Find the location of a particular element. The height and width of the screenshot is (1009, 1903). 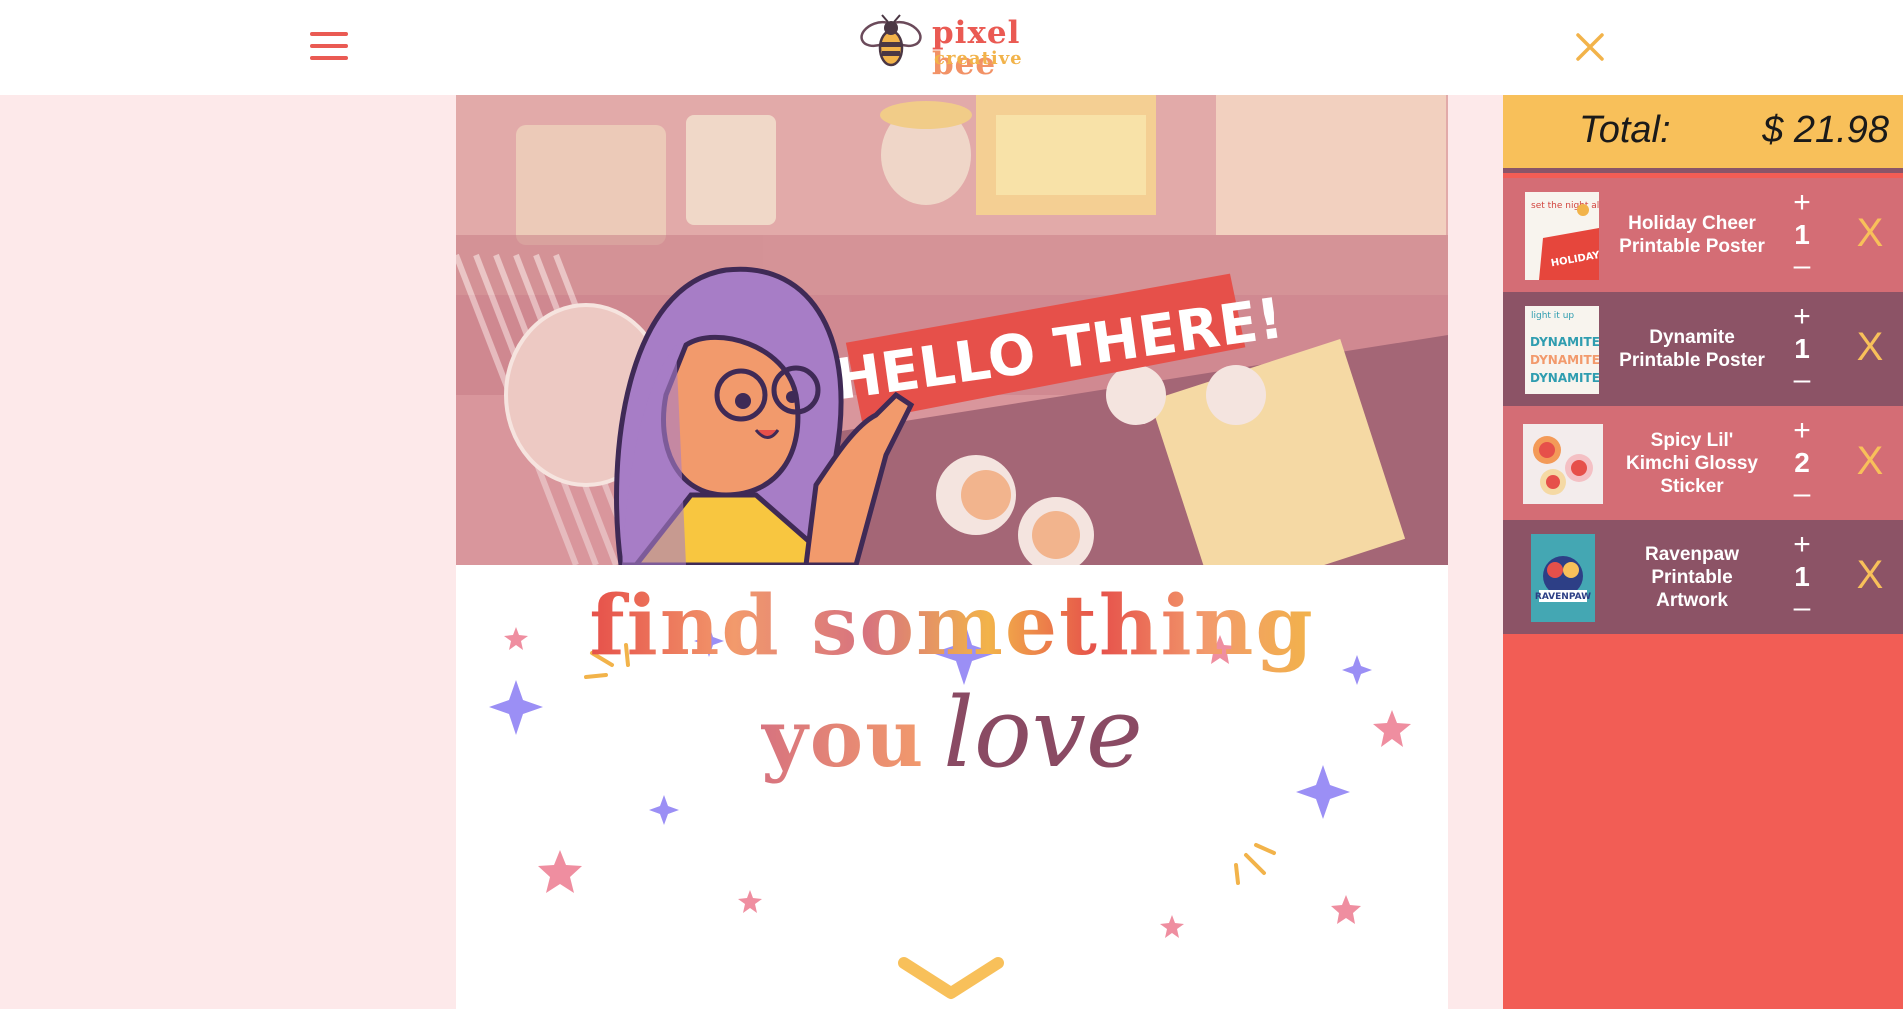

svg-text: RAVENPAW is located at coordinates (1563, 597).